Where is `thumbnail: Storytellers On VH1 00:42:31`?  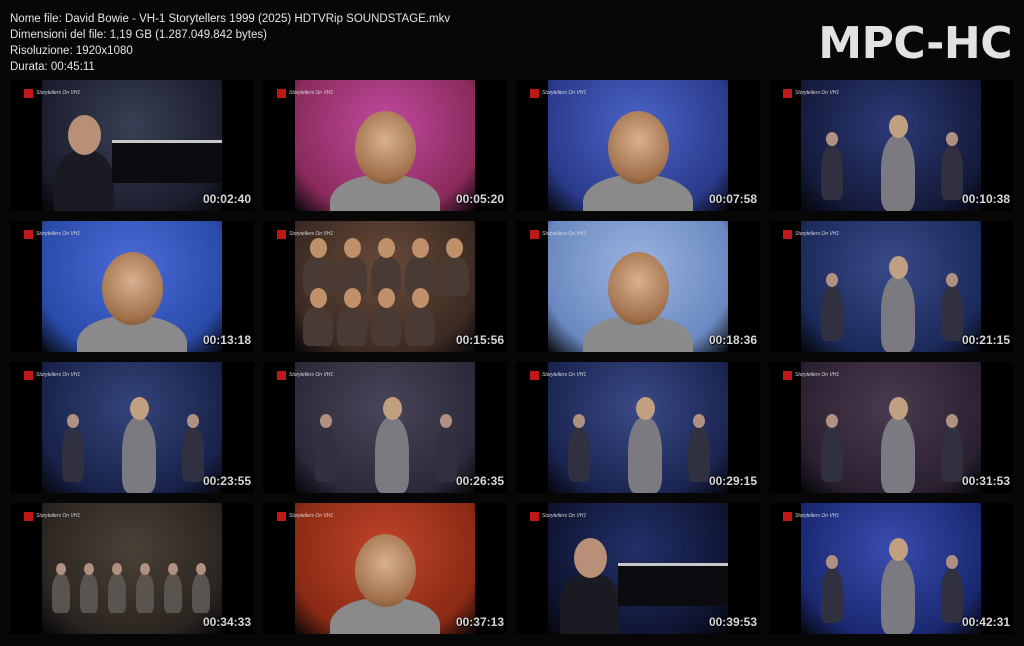
thumbnail: Storytellers On VH1 00:42:31 is located at coordinates (891, 568).